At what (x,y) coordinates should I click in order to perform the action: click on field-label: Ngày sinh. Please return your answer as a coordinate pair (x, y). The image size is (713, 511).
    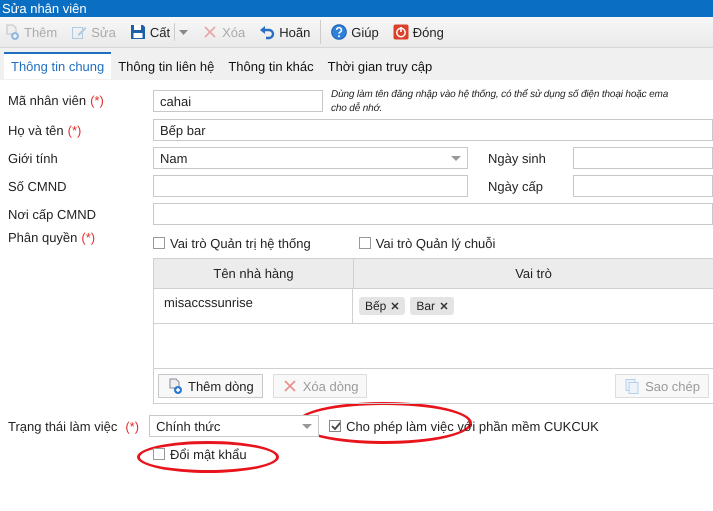
    Looking at the image, I should click on (517, 158).